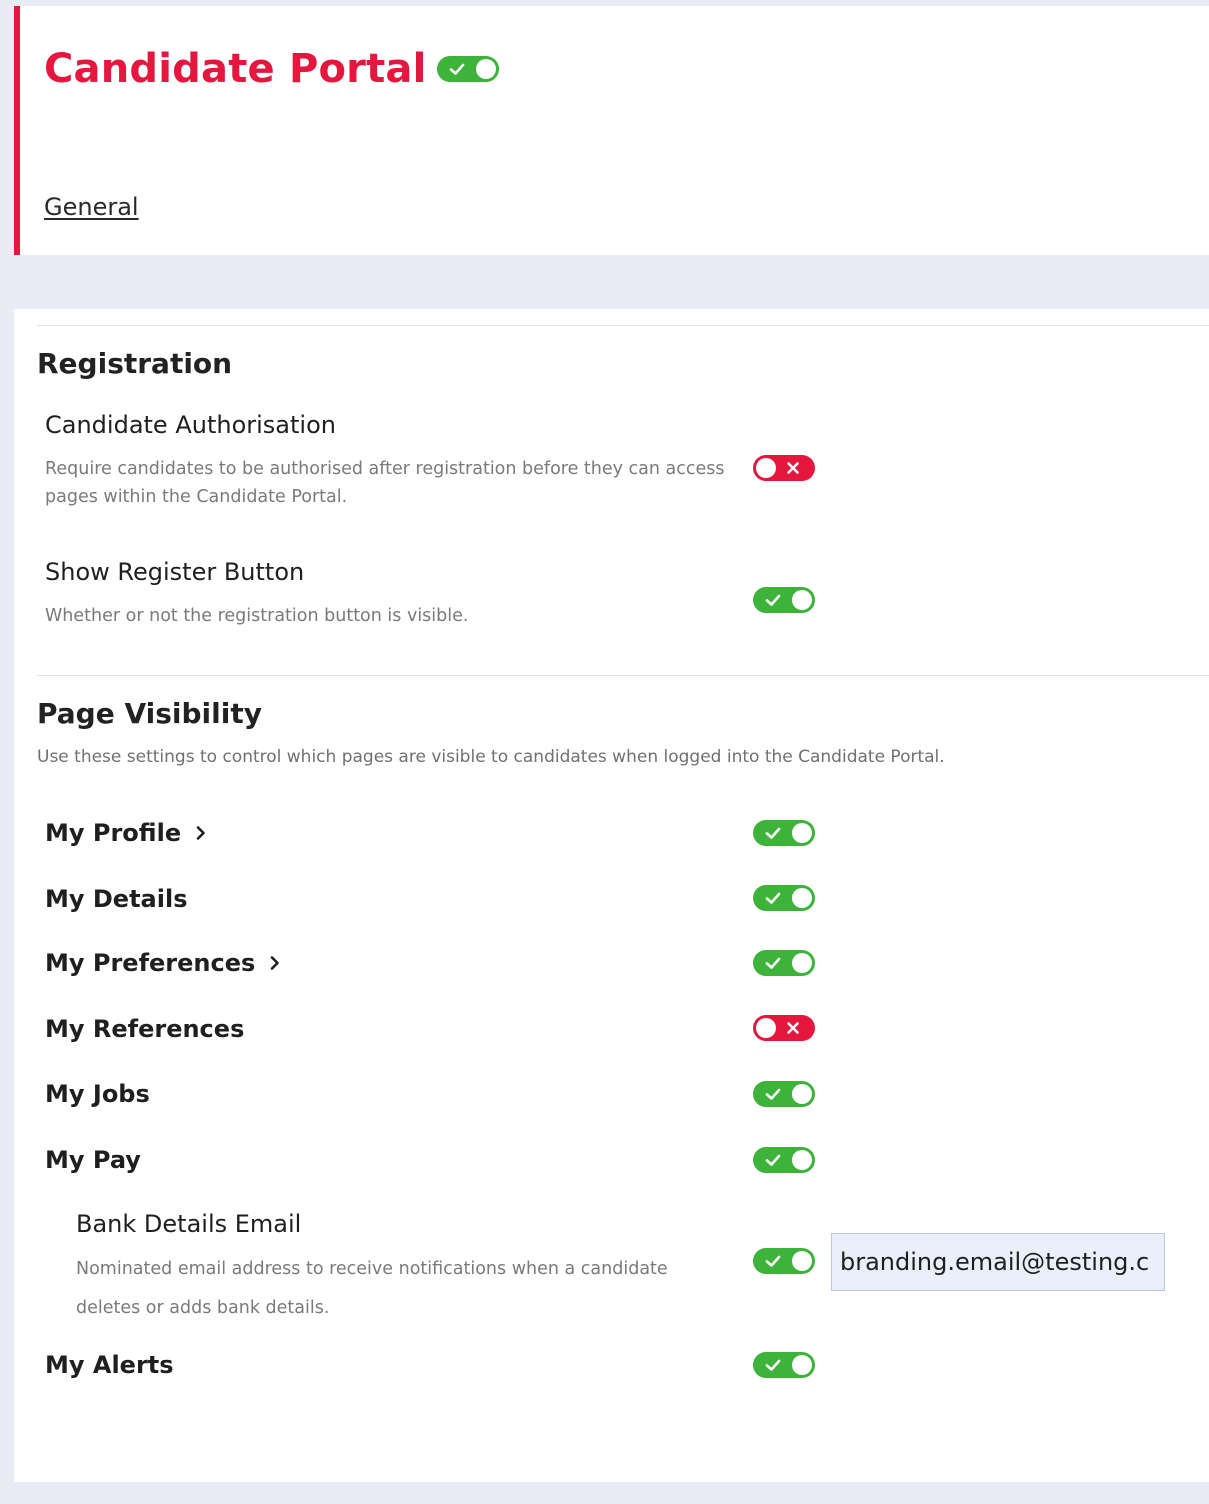 The width and height of the screenshot is (1209, 1504). What do you see at coordinates (135, 363) in the screenshot?
I see `registration-heading: Registration` at bounding box center [135, 363].